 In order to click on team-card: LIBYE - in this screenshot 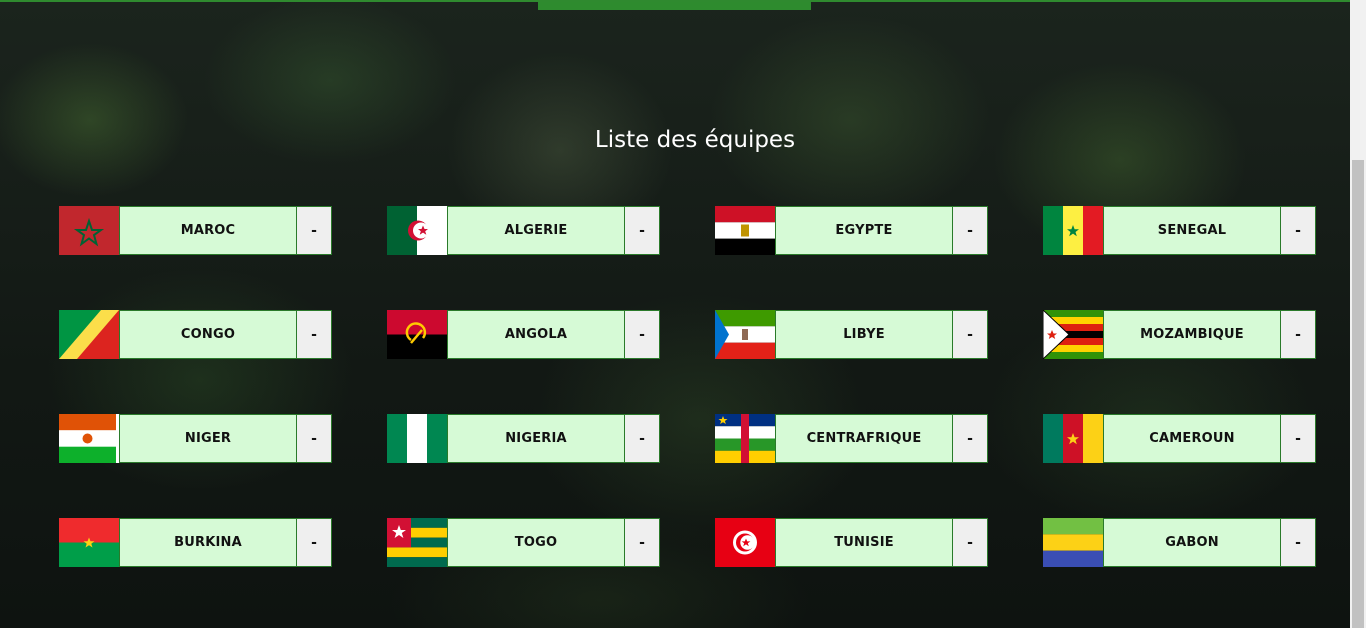, I will do `click(851, 334)`.